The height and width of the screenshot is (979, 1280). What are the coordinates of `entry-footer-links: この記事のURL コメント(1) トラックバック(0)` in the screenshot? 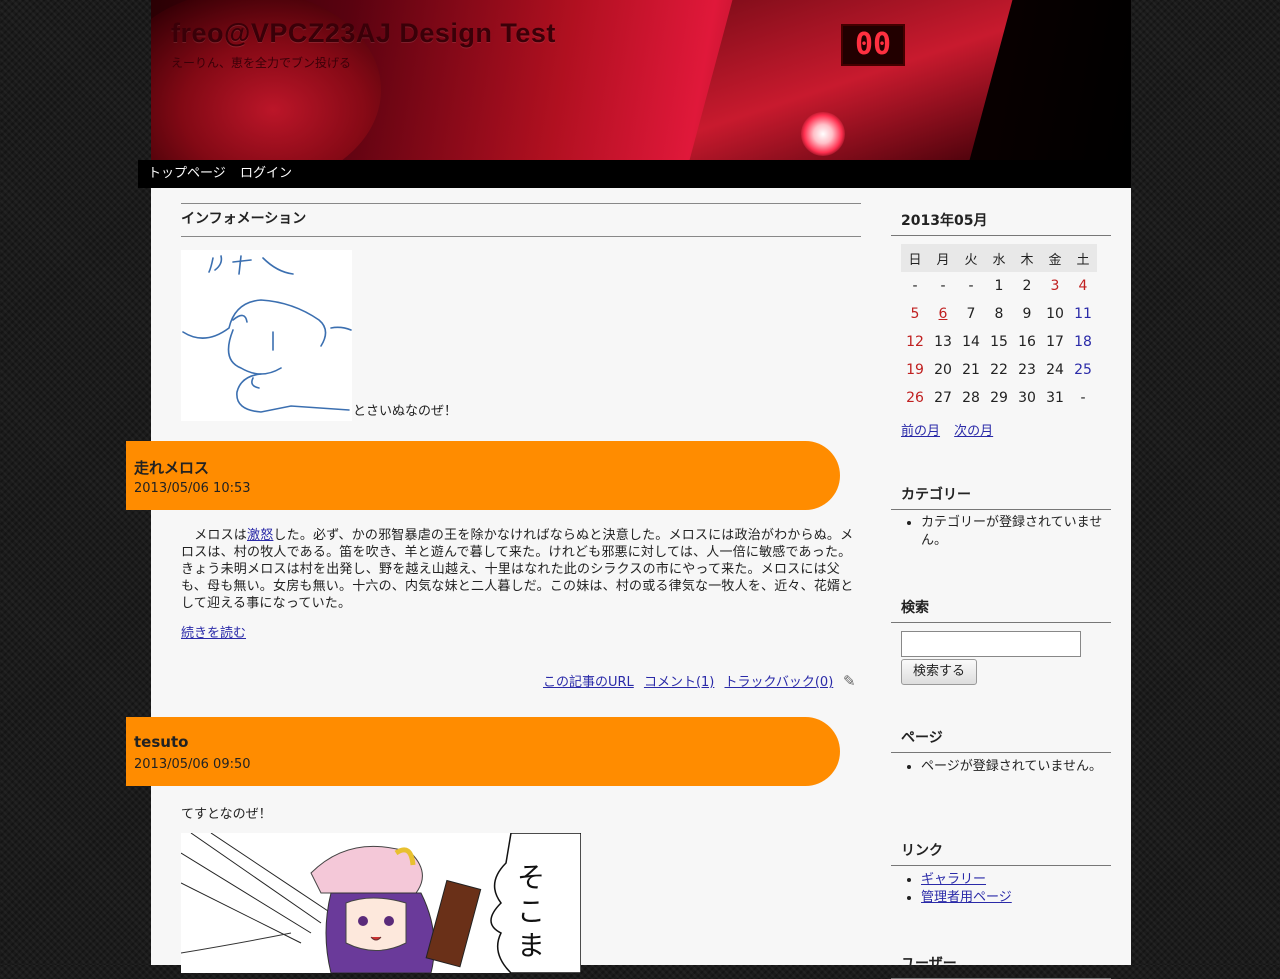 It's located at (691, 680).